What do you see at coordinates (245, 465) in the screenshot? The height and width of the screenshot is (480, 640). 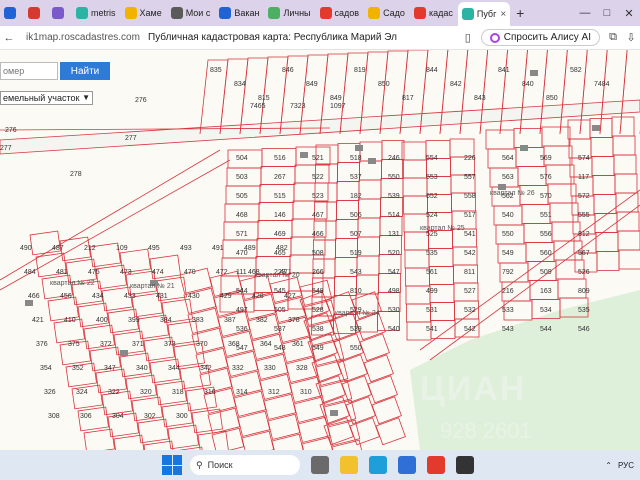 I see `taskbar-search: ⚲ Поиск` at bounding box center [245, 465].